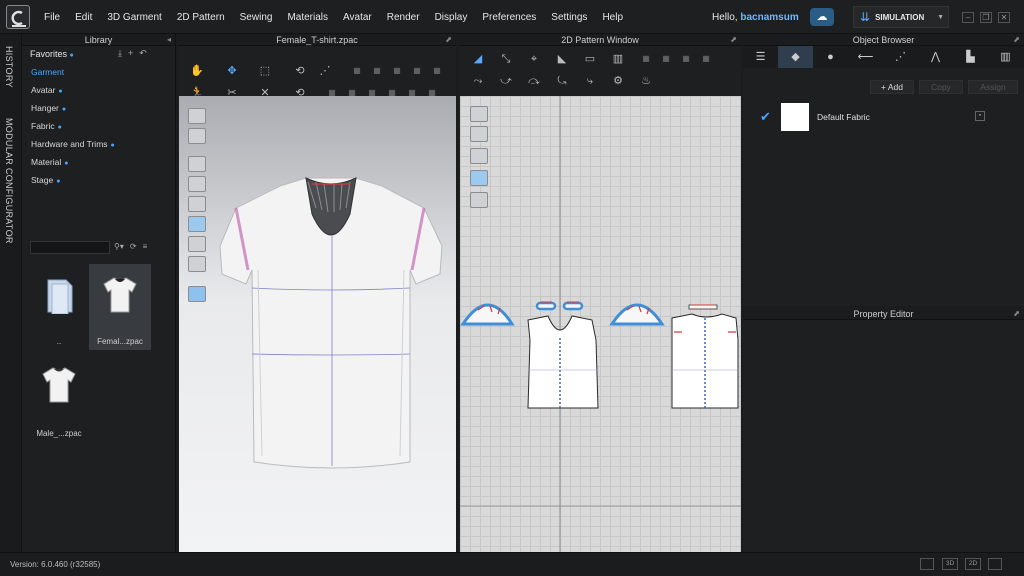  I want to click on edit-point-icon: ⤡, so click(506, 59).